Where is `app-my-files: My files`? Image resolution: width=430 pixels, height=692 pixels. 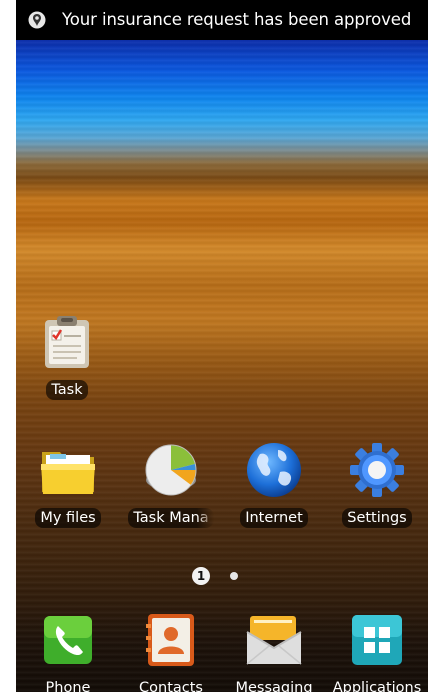
app-my-files: My files is located at coordinates (68, 484).